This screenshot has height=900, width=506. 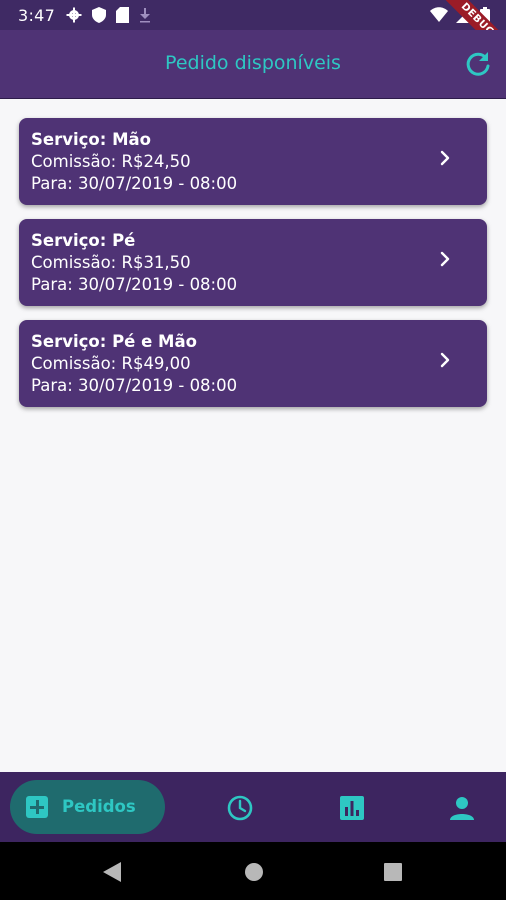 What do you see at coordinates (91, 139) in the screenshot?
I see `order-service: Serviço: Mão` at bounding box center [91, 139].